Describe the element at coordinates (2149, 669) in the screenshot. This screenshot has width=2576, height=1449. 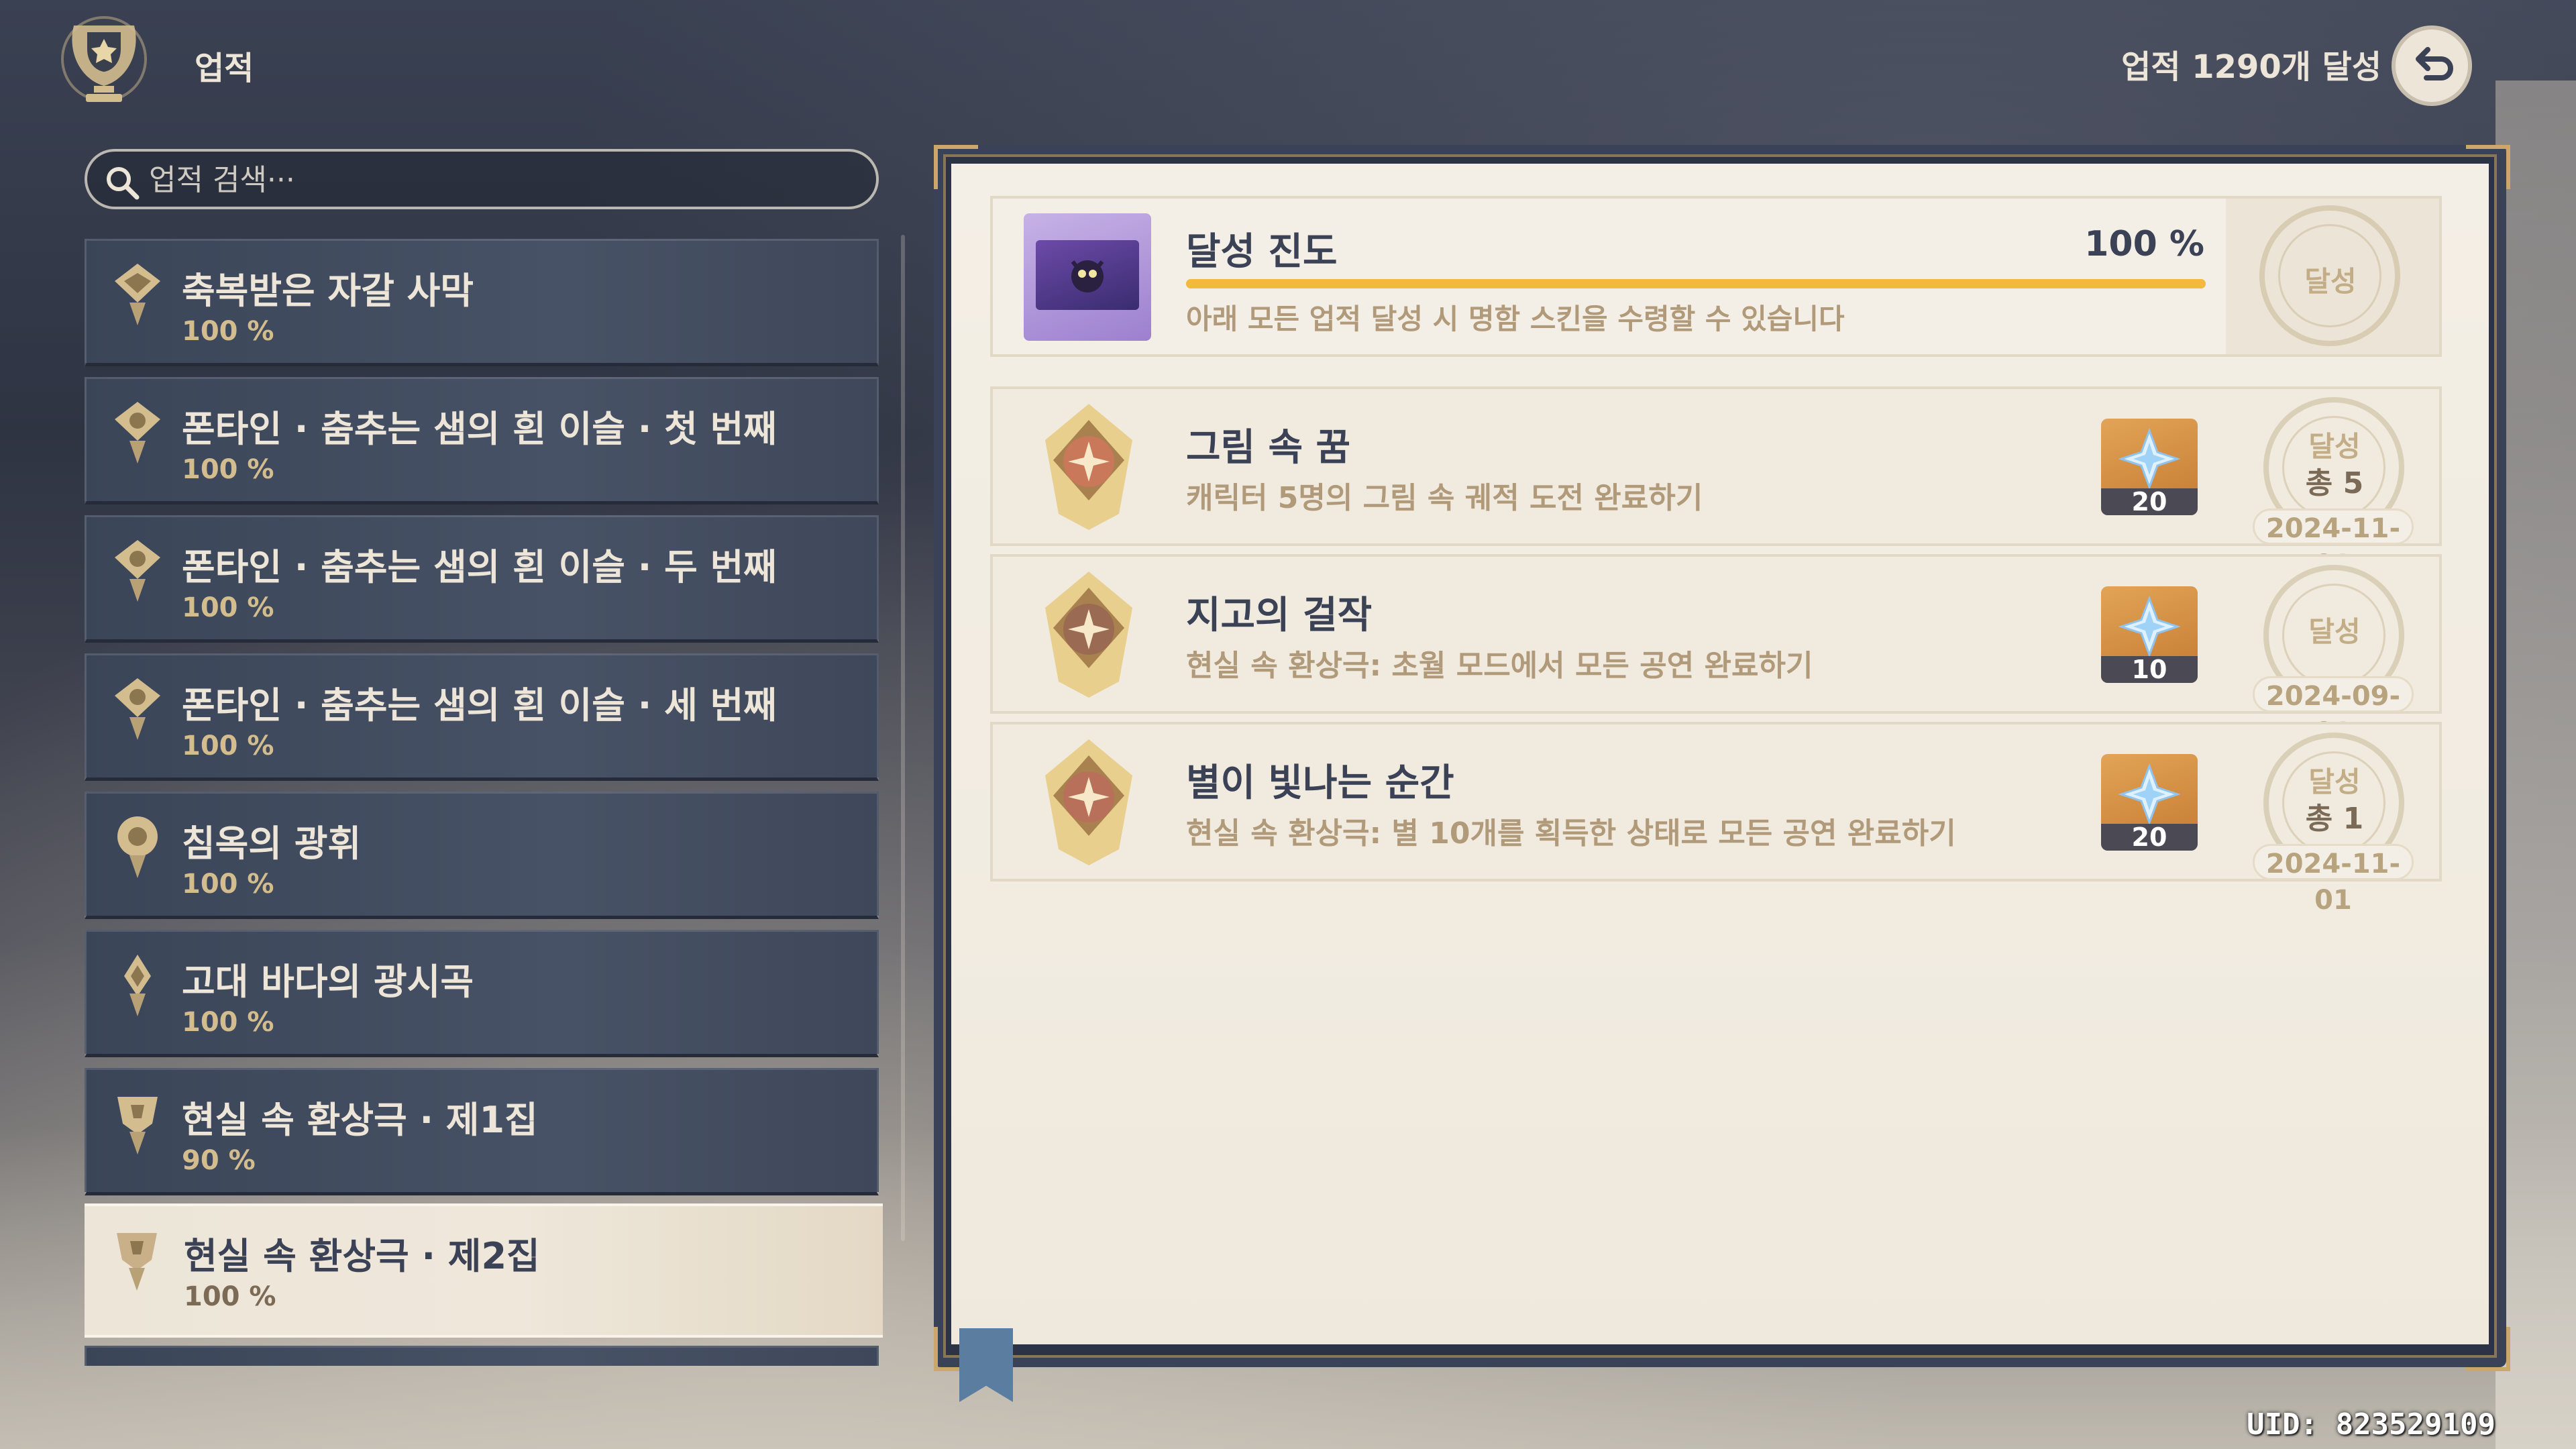
I see `reward-count: 10` at that location.